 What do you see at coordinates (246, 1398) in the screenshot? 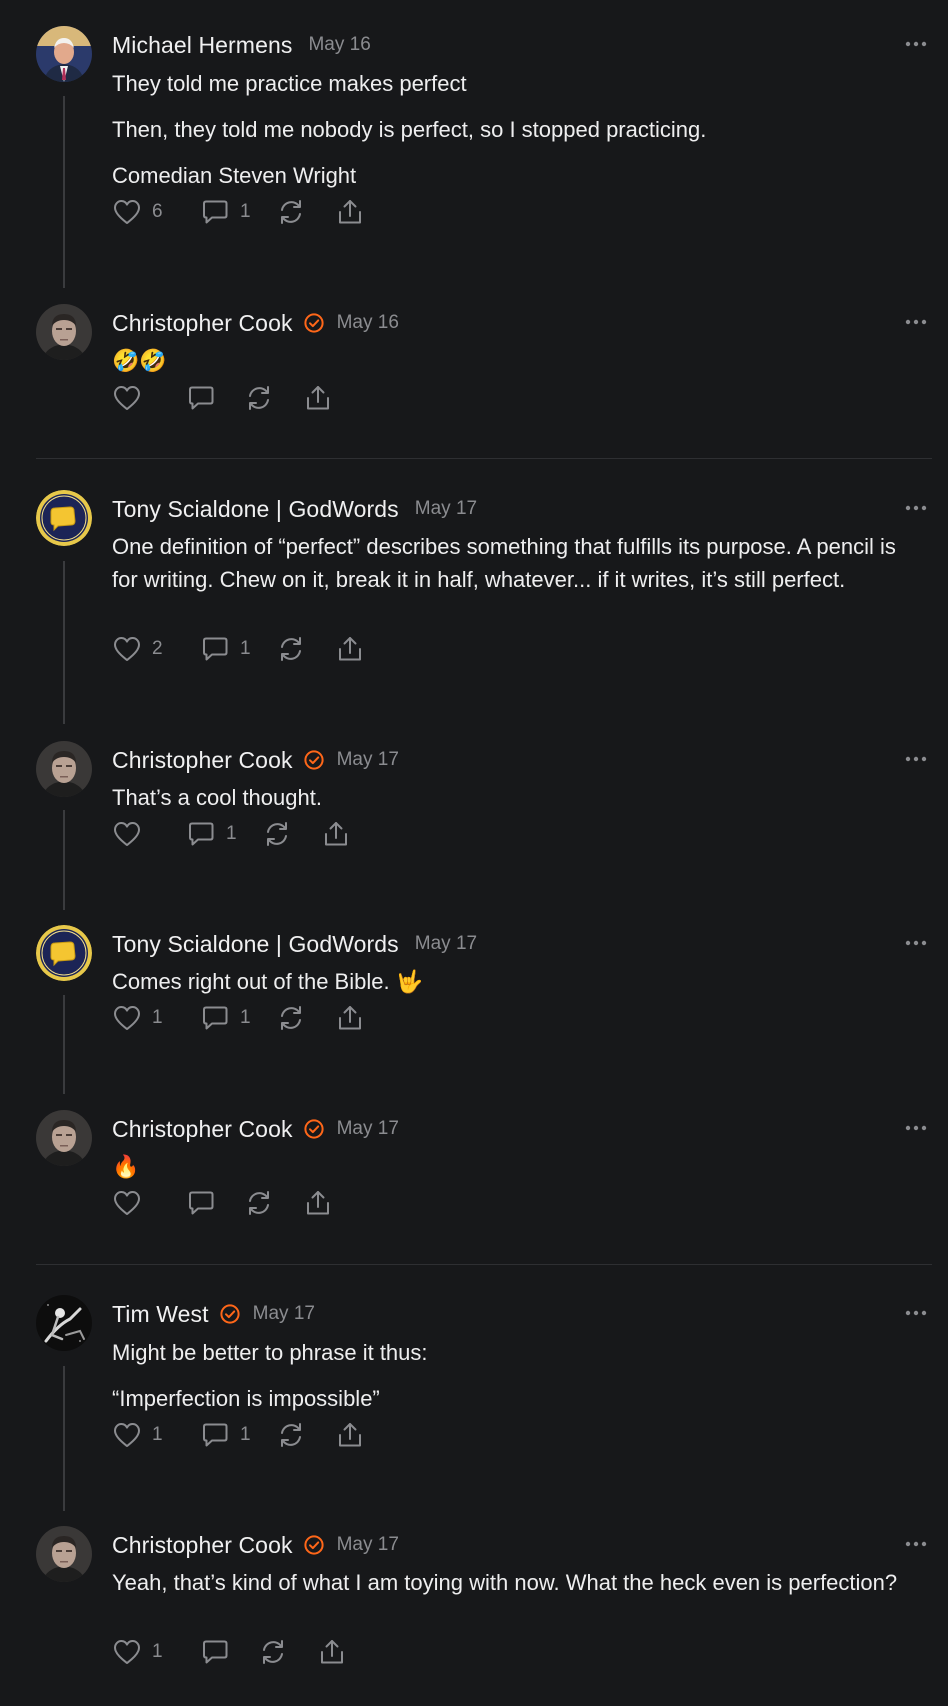
I see `comment-text: “Imperfection is impossible”` at bounding box center [246, 1398].